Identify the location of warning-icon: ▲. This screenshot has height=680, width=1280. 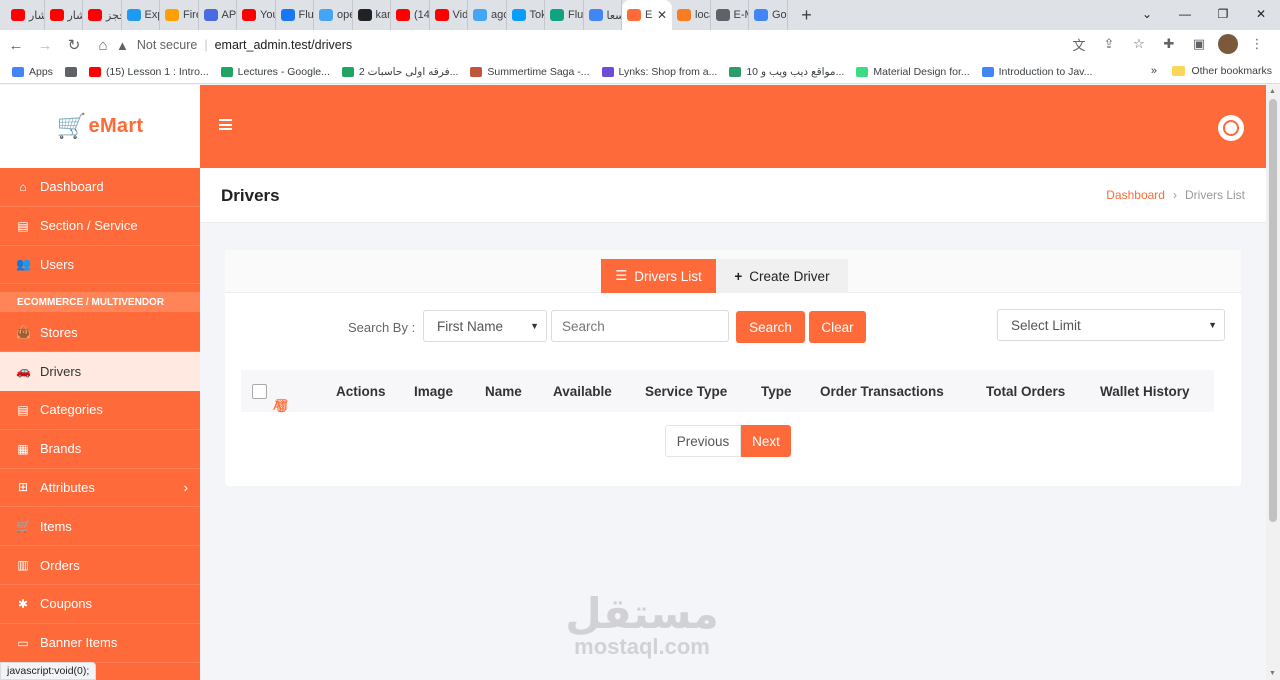
(122, 45).